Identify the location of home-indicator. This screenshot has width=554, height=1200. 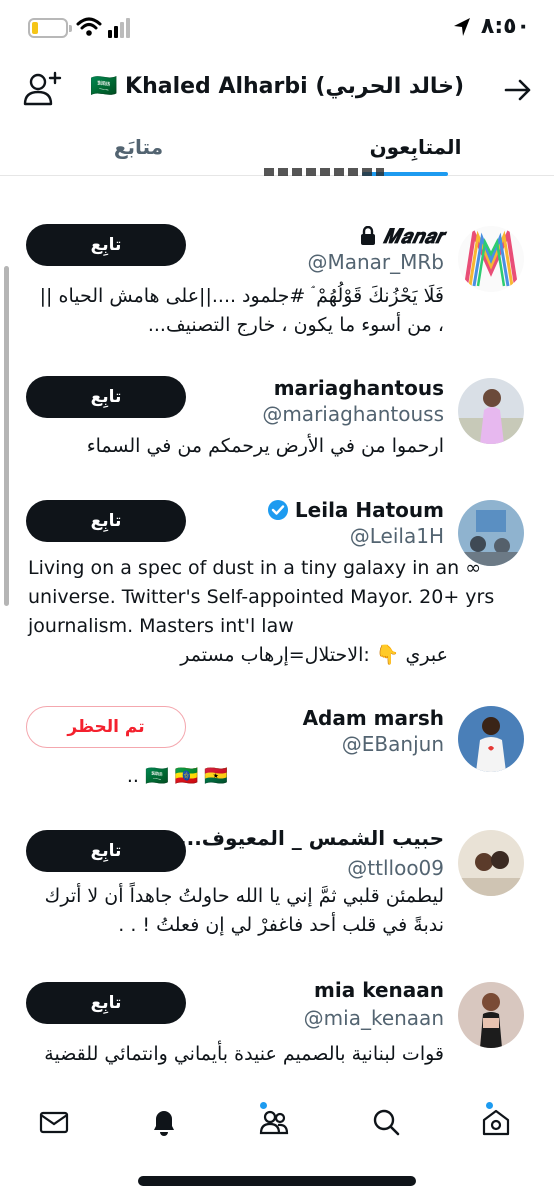
(277, 1181).